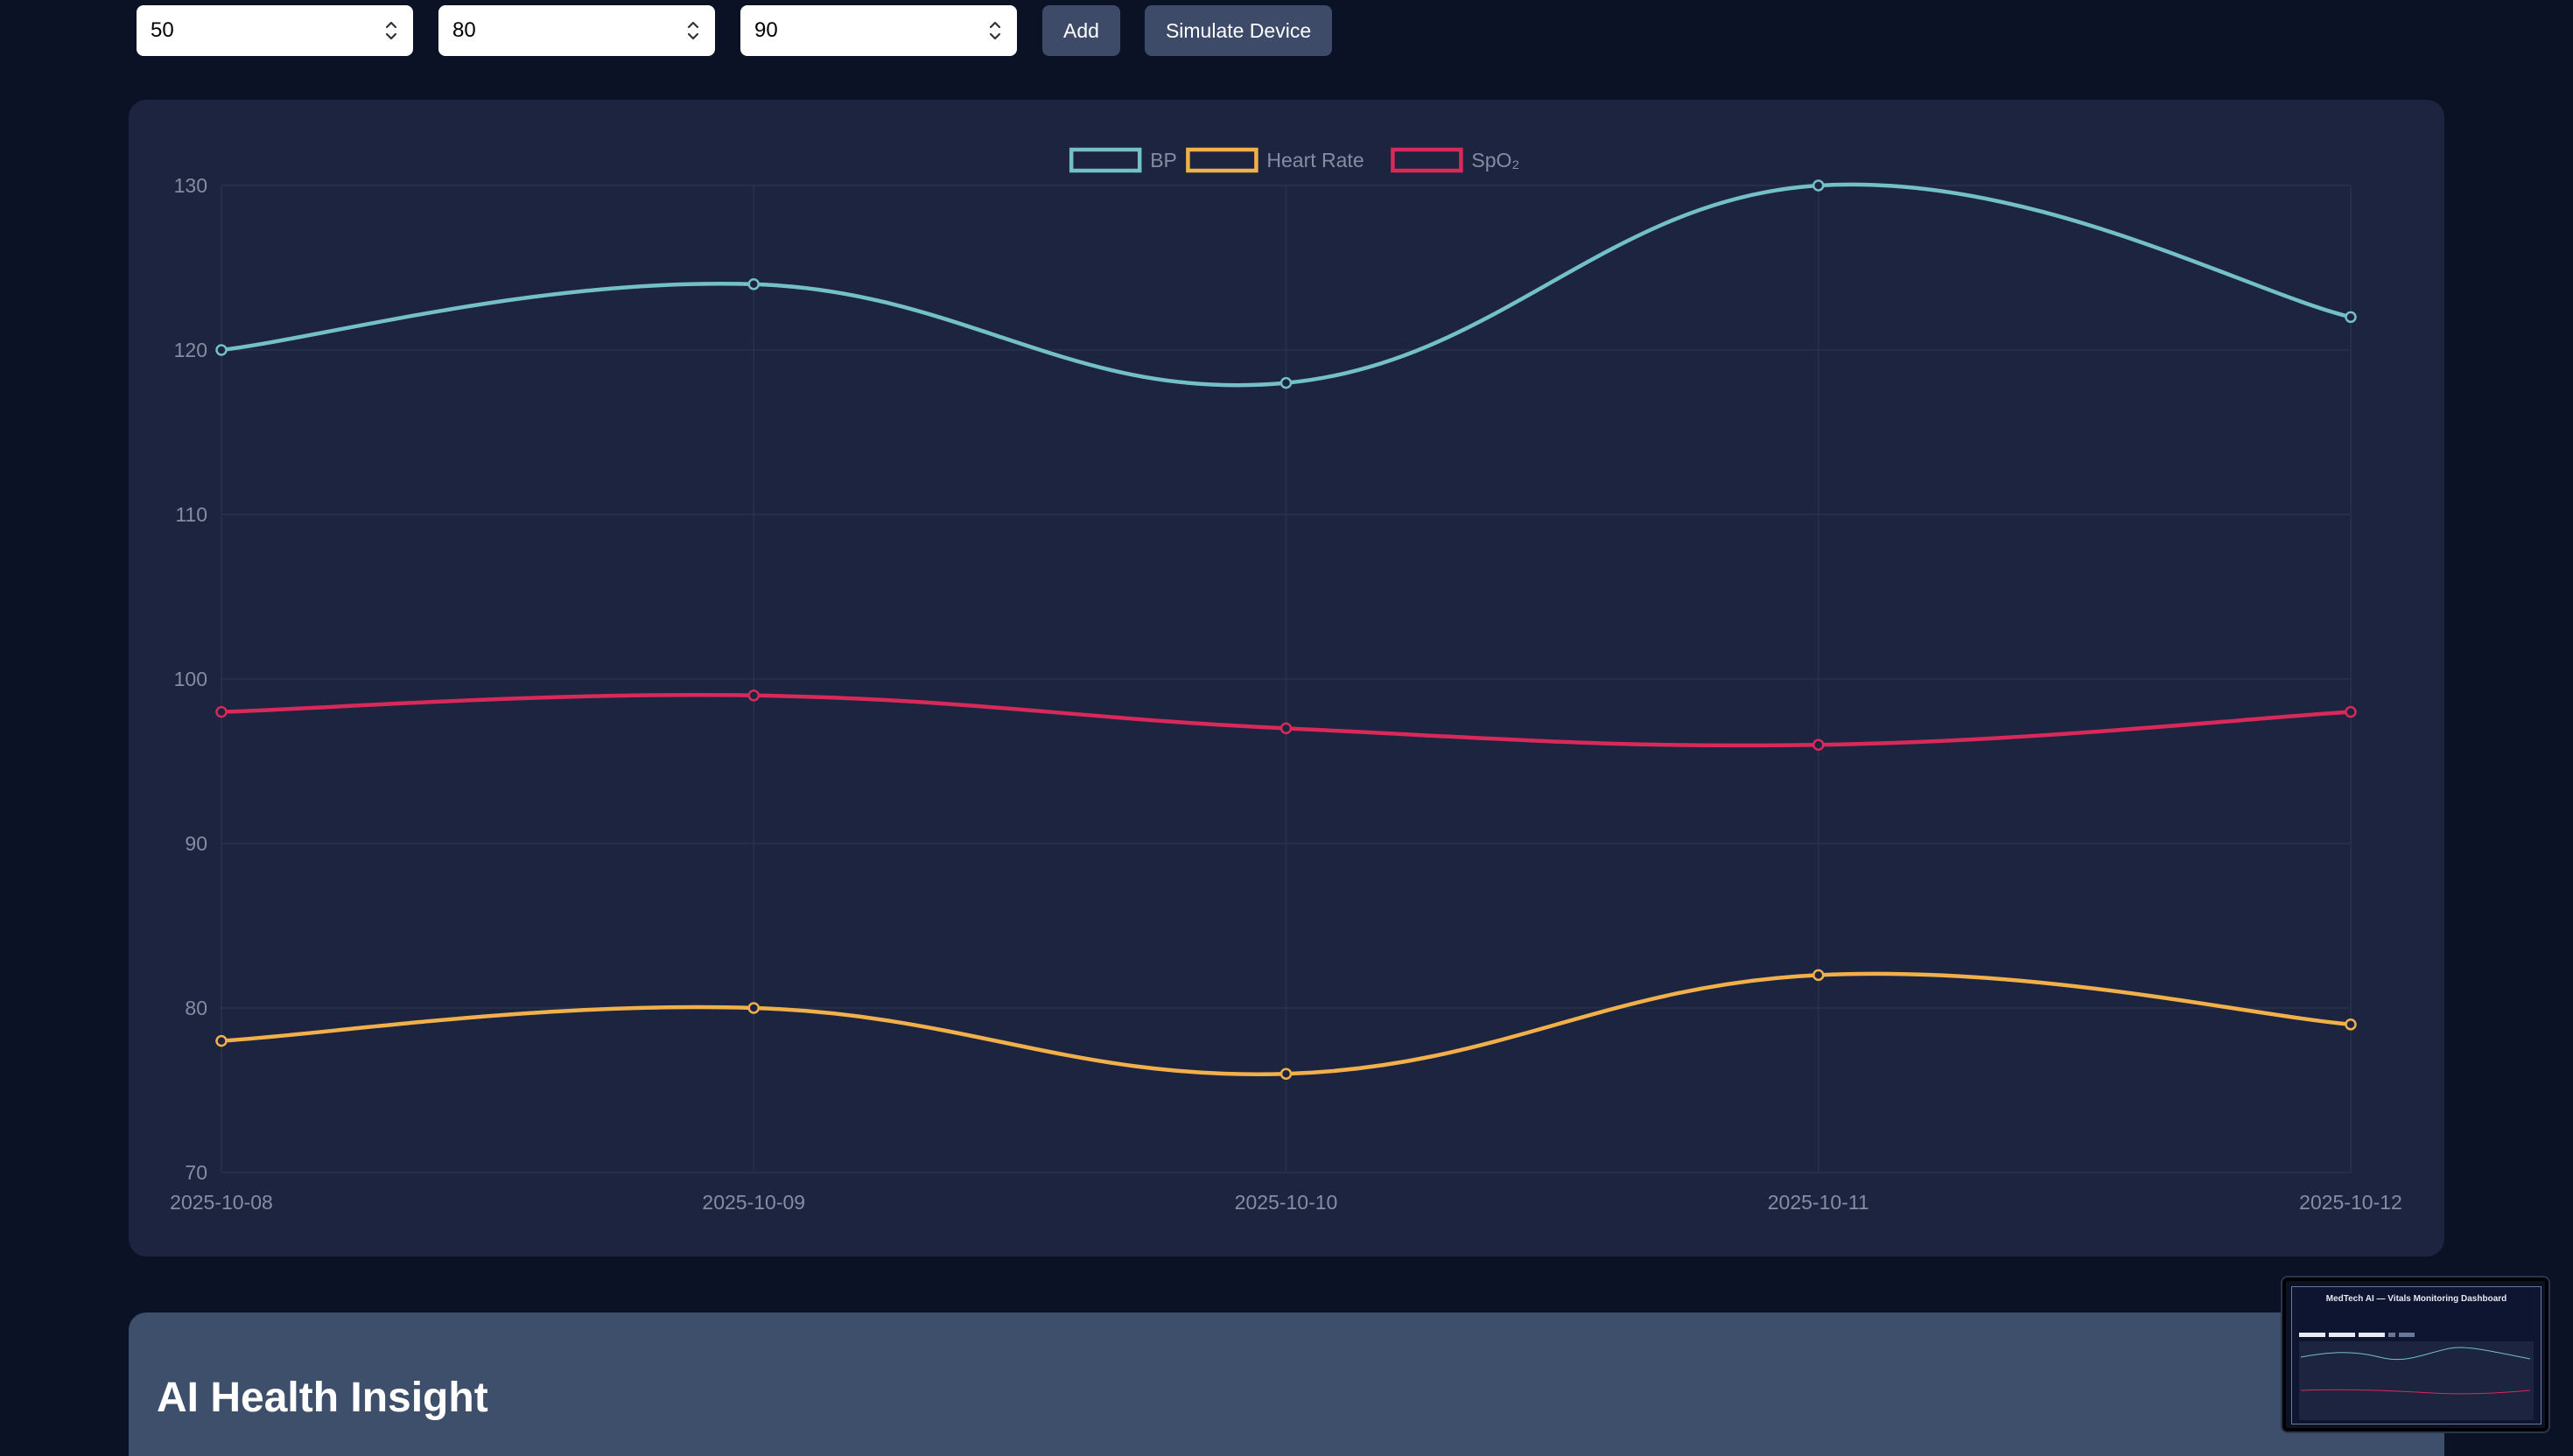 This screenshot has width=2573, height=1456. What do you see at coordinates (191, 514) in the screenshot?
I see `y-tick-label: 110` at bounding box center [191, 514].